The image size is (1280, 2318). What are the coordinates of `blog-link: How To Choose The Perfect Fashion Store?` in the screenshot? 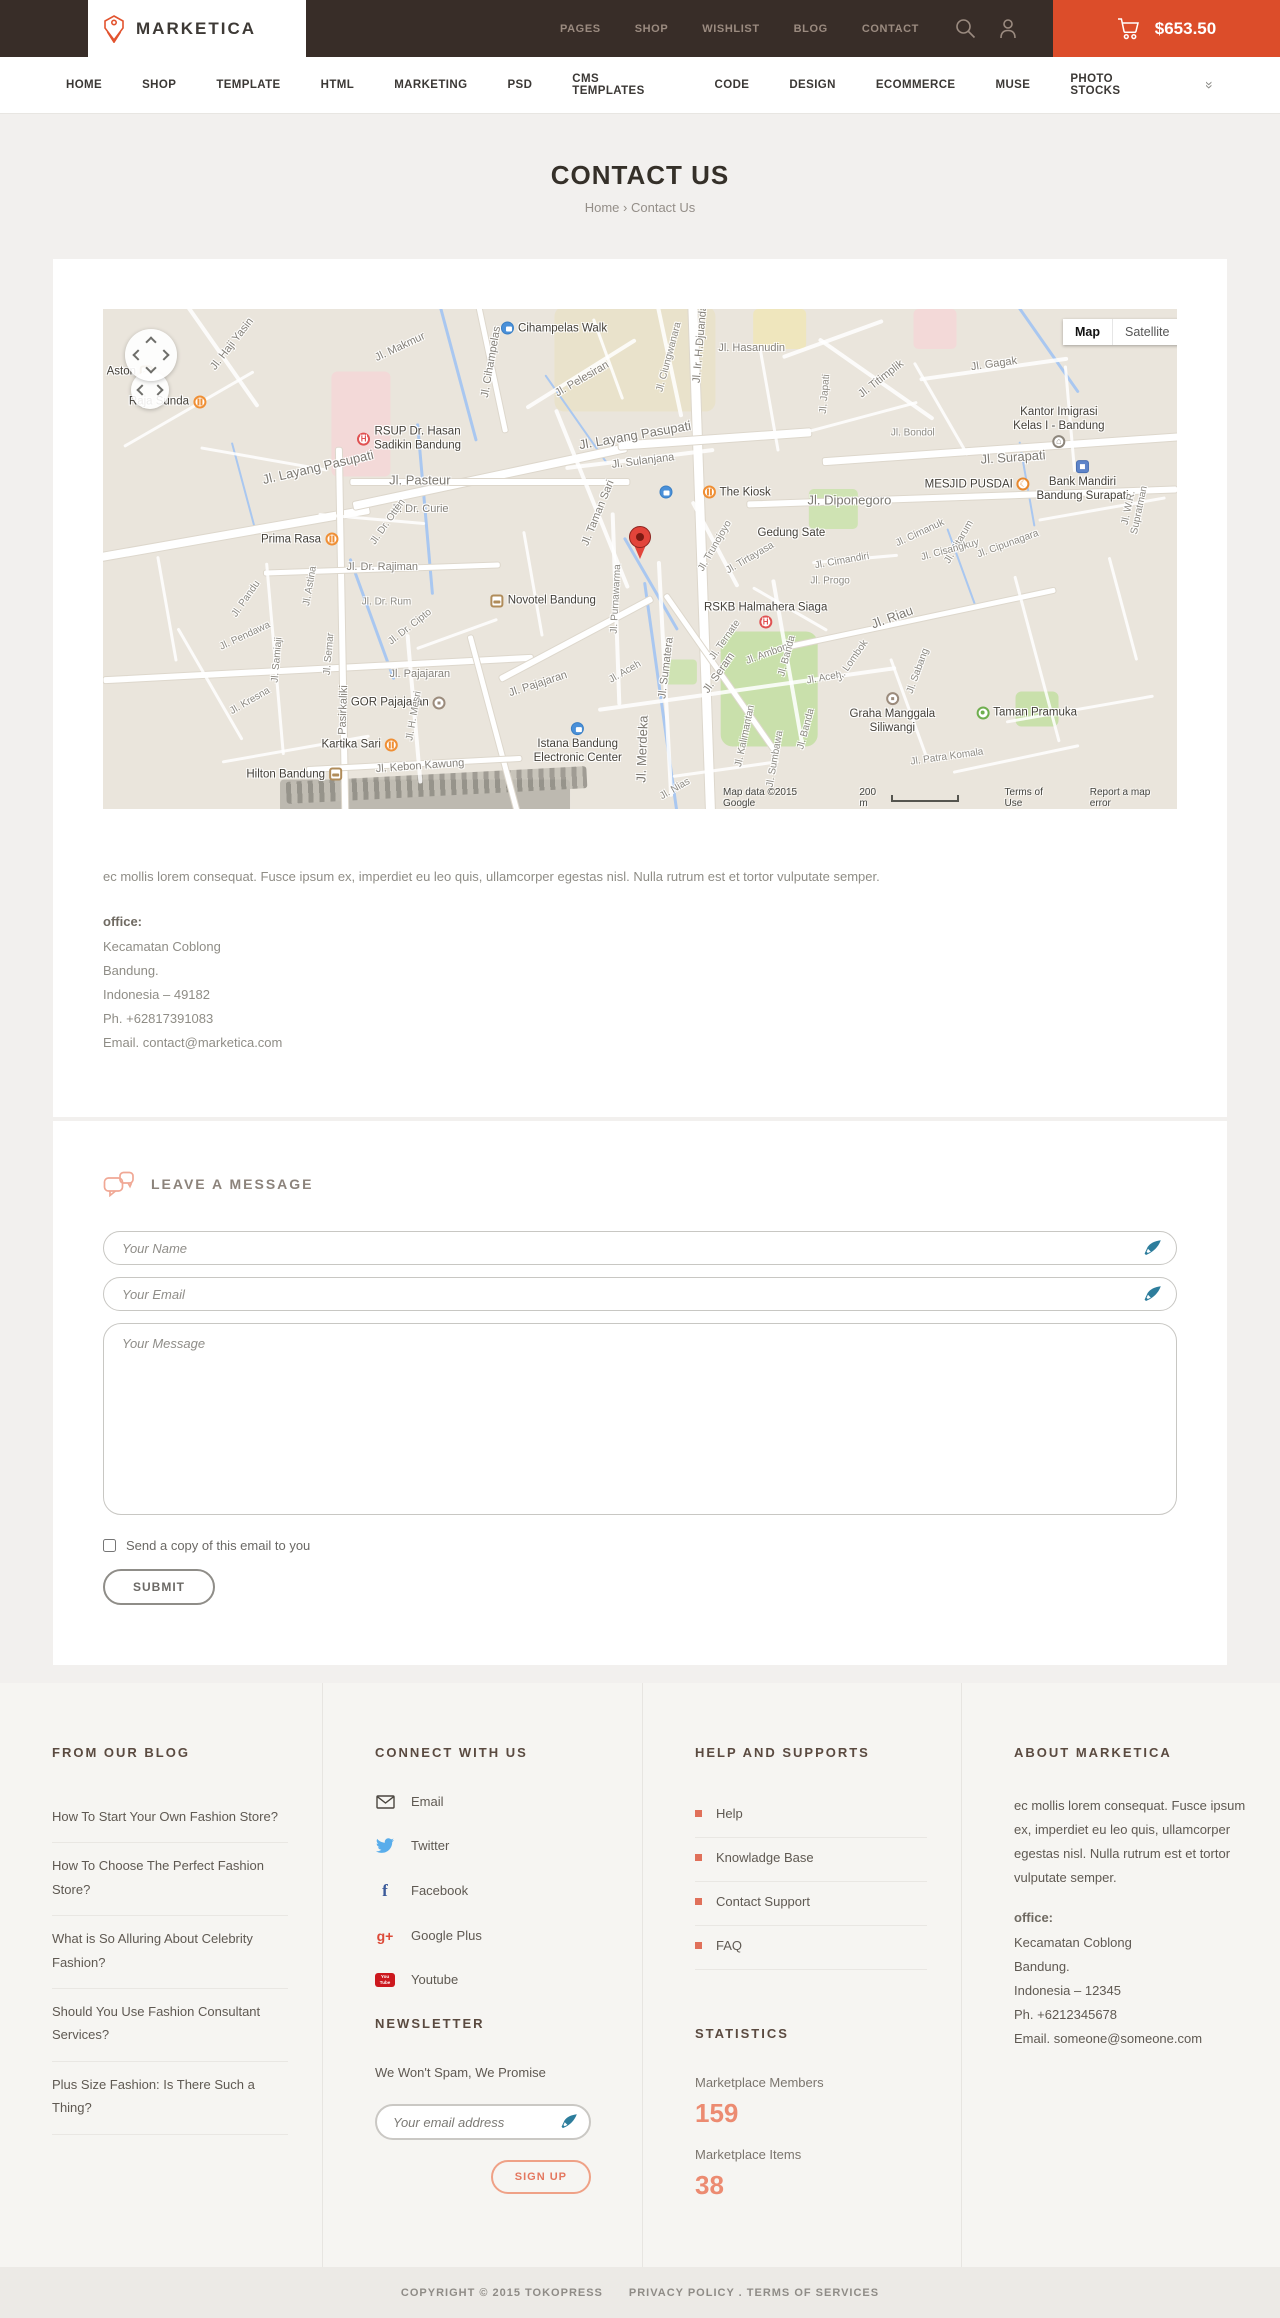 It's located at (170, 1880).